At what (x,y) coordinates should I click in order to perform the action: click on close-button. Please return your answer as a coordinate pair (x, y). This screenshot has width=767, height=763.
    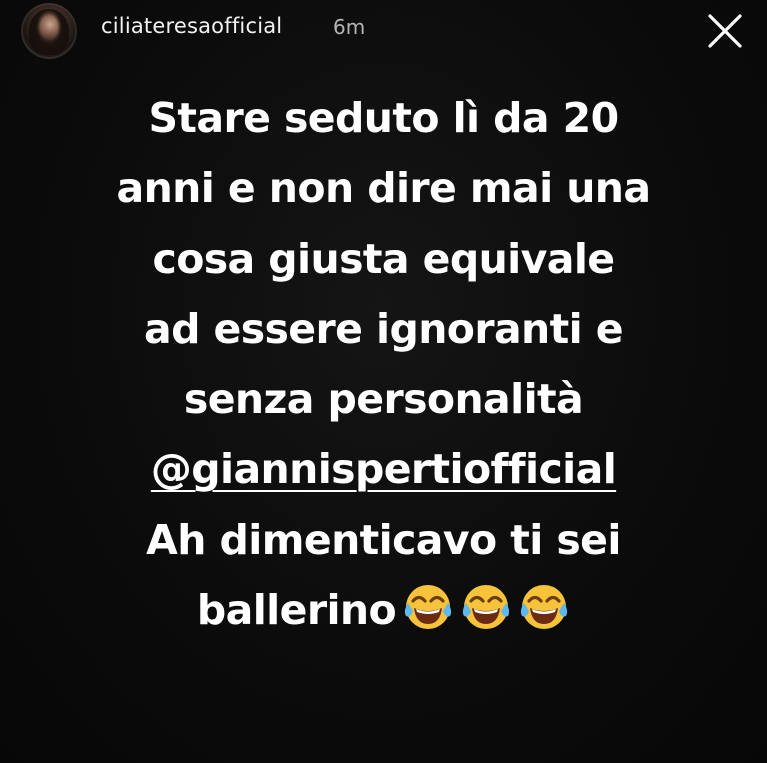
    Looking at the image, I should click on (725, 31).